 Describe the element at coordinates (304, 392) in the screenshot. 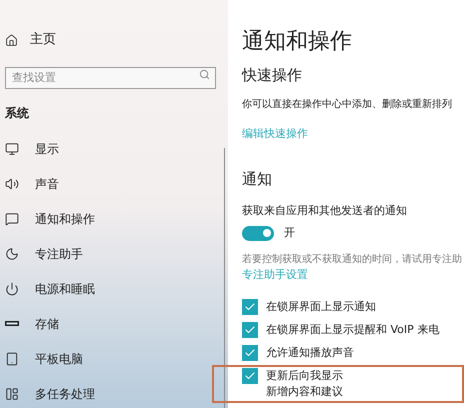

I see `checkbox-label: 新增内容和建议` at that location.